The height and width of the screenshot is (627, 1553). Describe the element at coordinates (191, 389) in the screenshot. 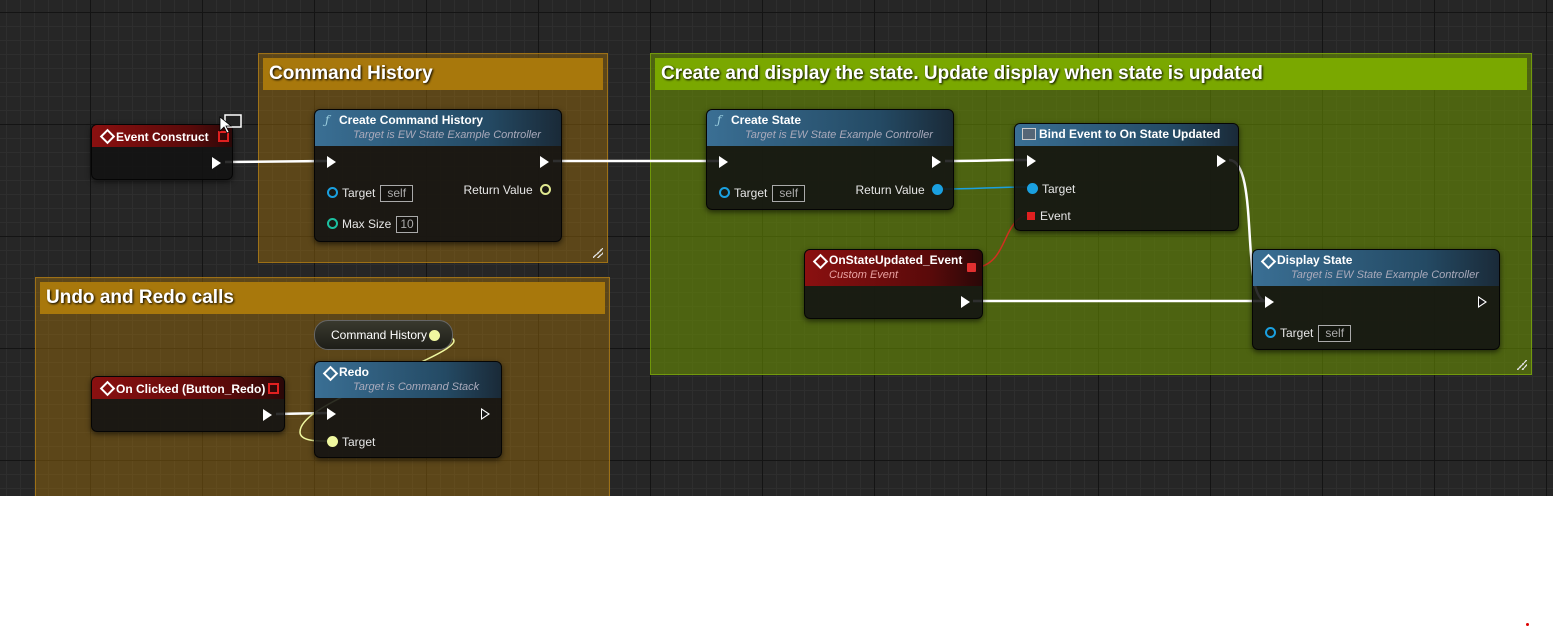

I see `node-title: On Clicked (Button_Redo)` at that location.